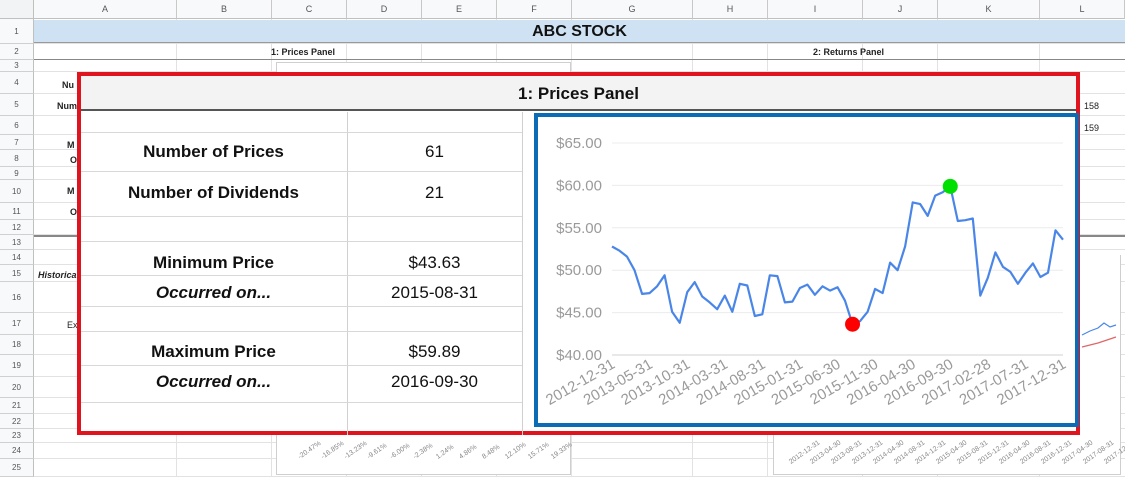 The width and height of the screenshot is (1125, 480). I want to click on bg-returns-red-line, so click(1099, 342).